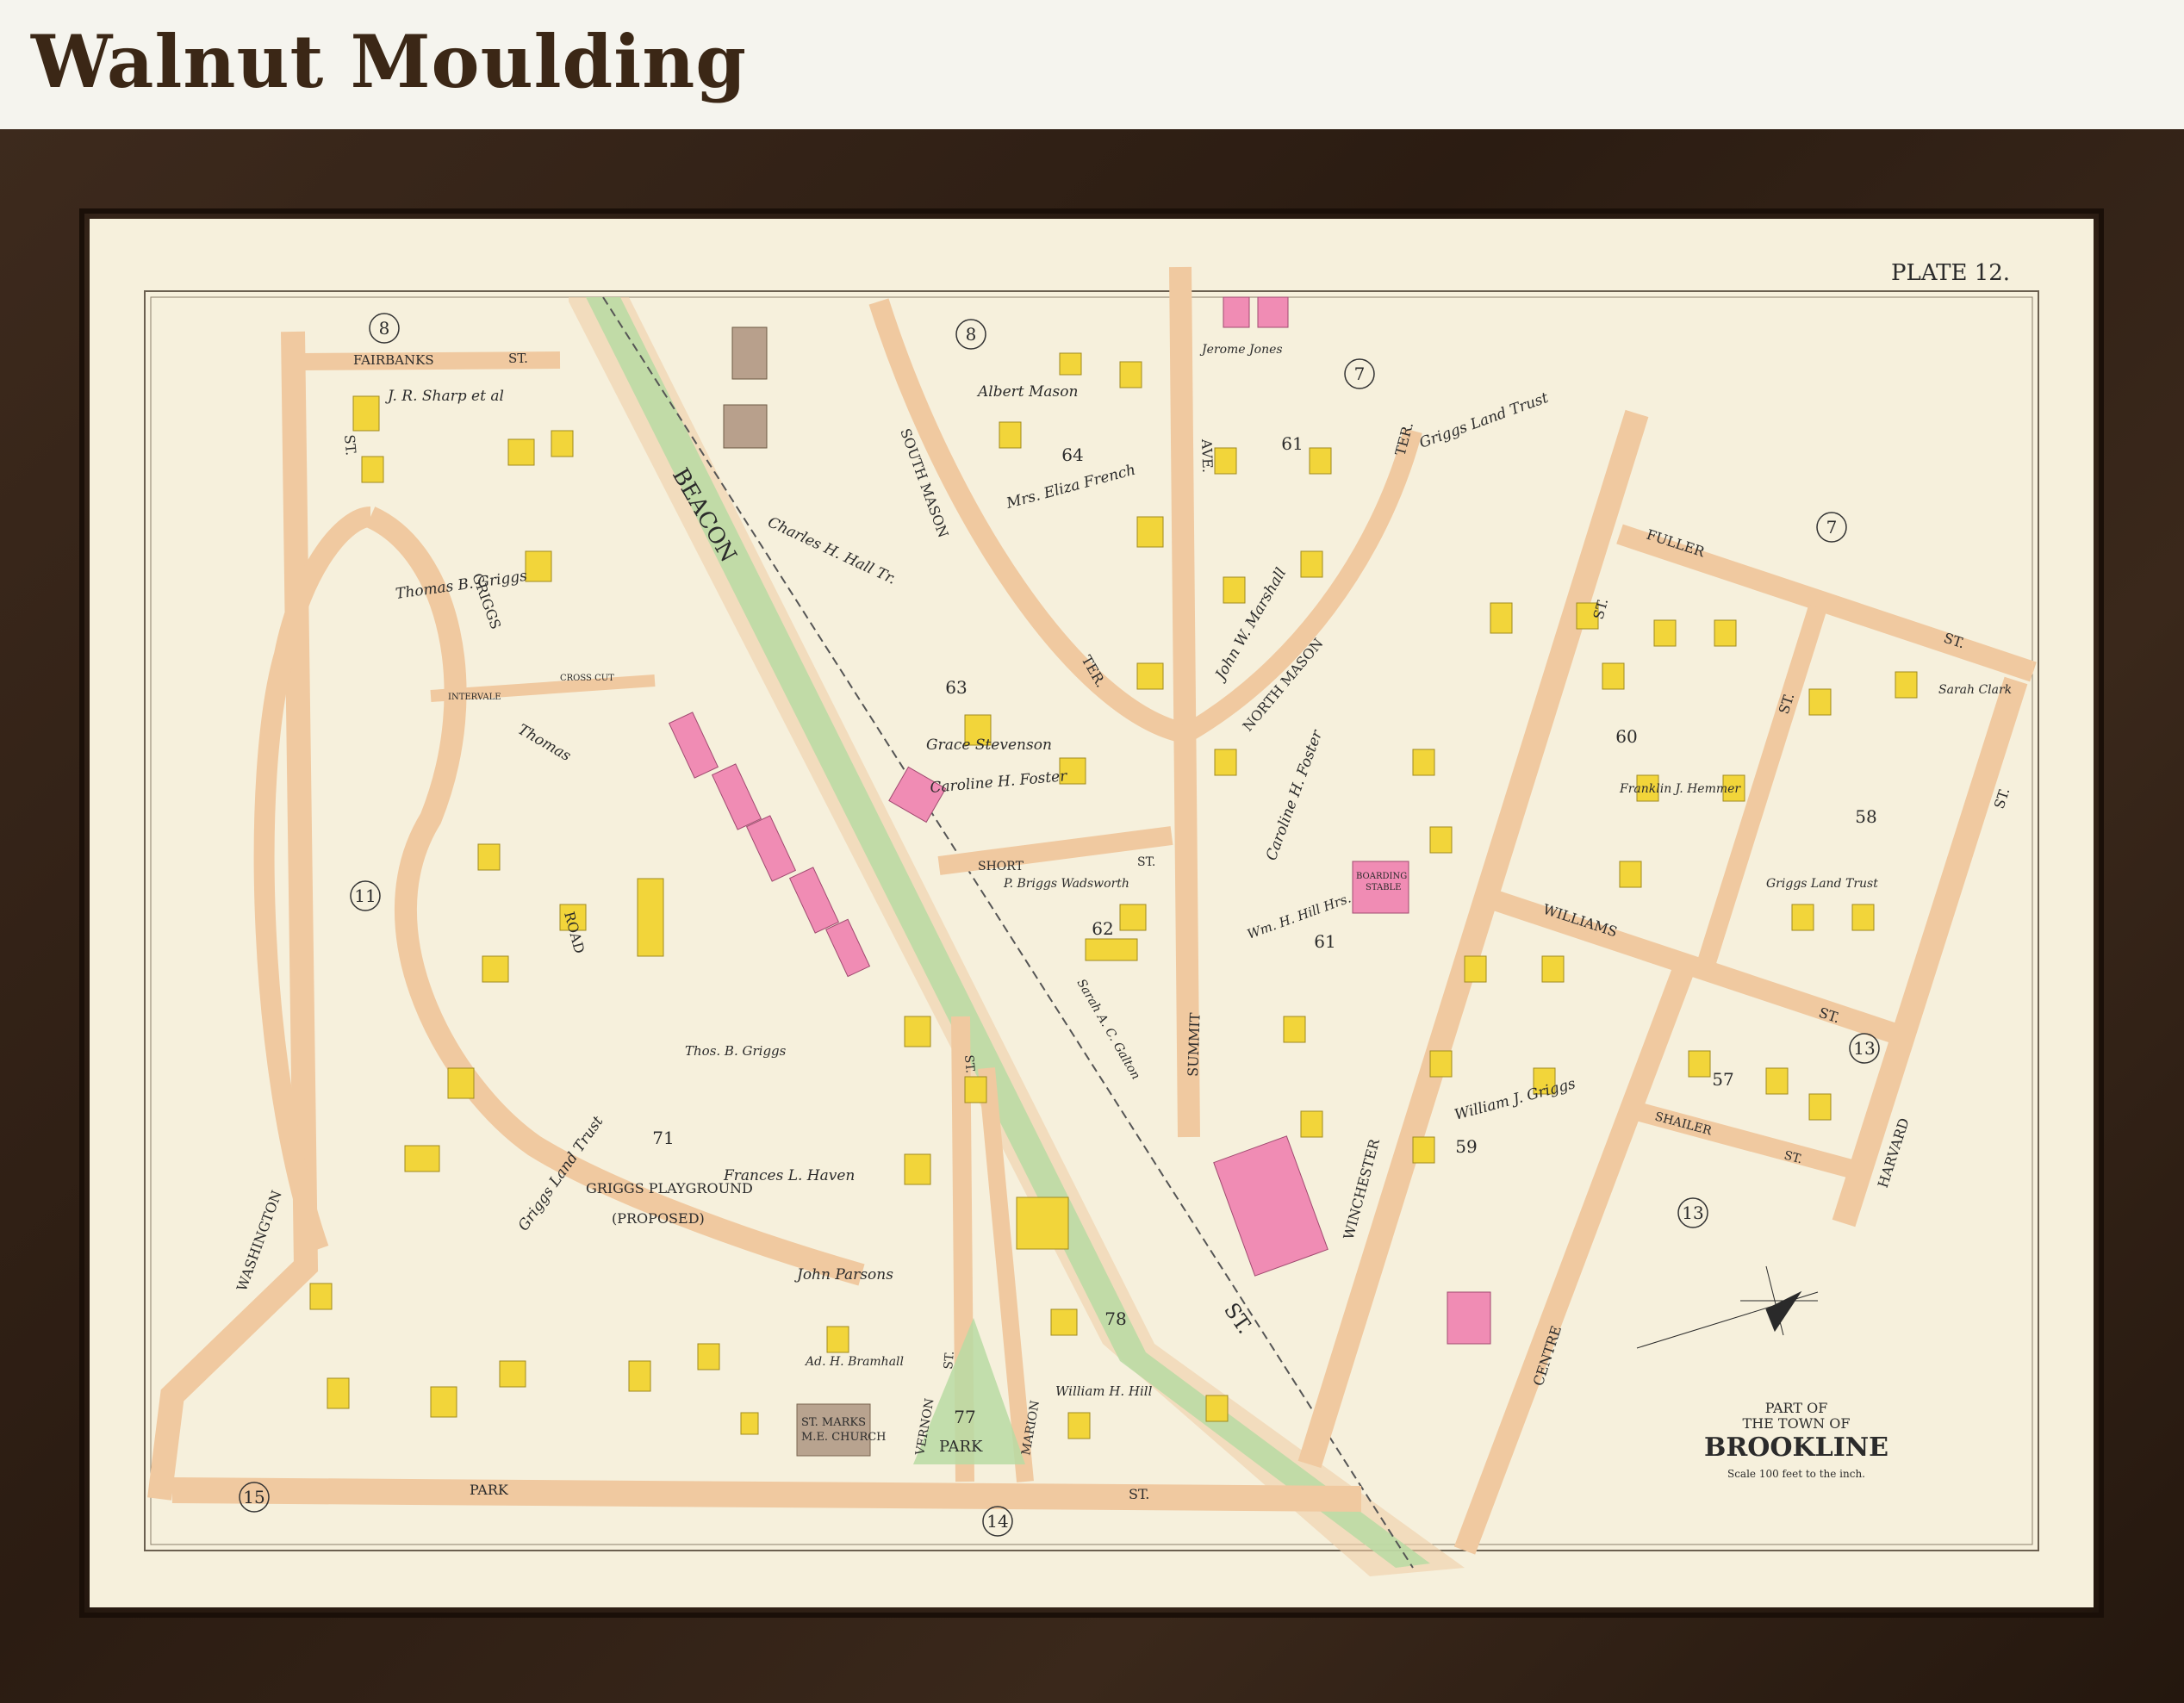  I want to click on lot-78: 78, so click(1115, 1318).